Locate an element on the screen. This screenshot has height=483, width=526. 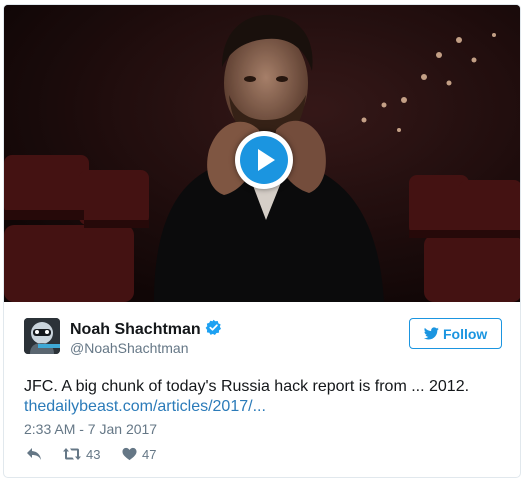
play-button-circle is located at coordinates (264, 160).